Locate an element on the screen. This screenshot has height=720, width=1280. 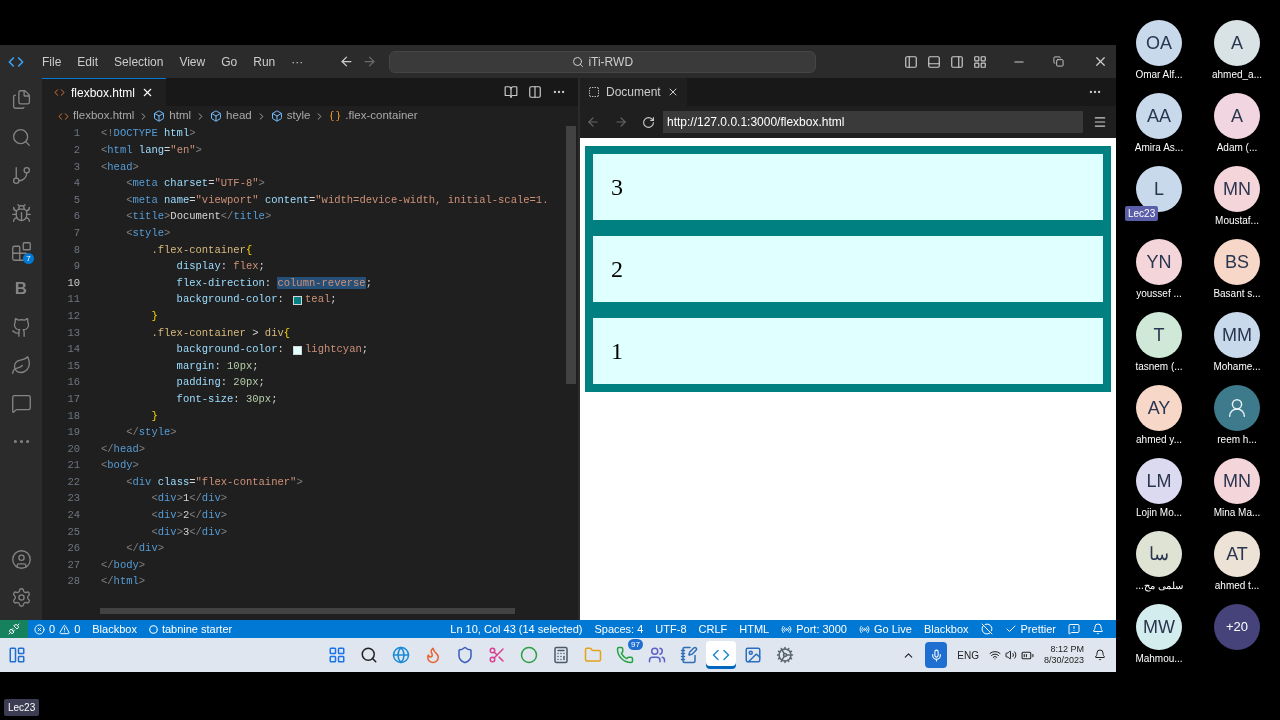
notification-icon is located at coordinates (1100, 655).